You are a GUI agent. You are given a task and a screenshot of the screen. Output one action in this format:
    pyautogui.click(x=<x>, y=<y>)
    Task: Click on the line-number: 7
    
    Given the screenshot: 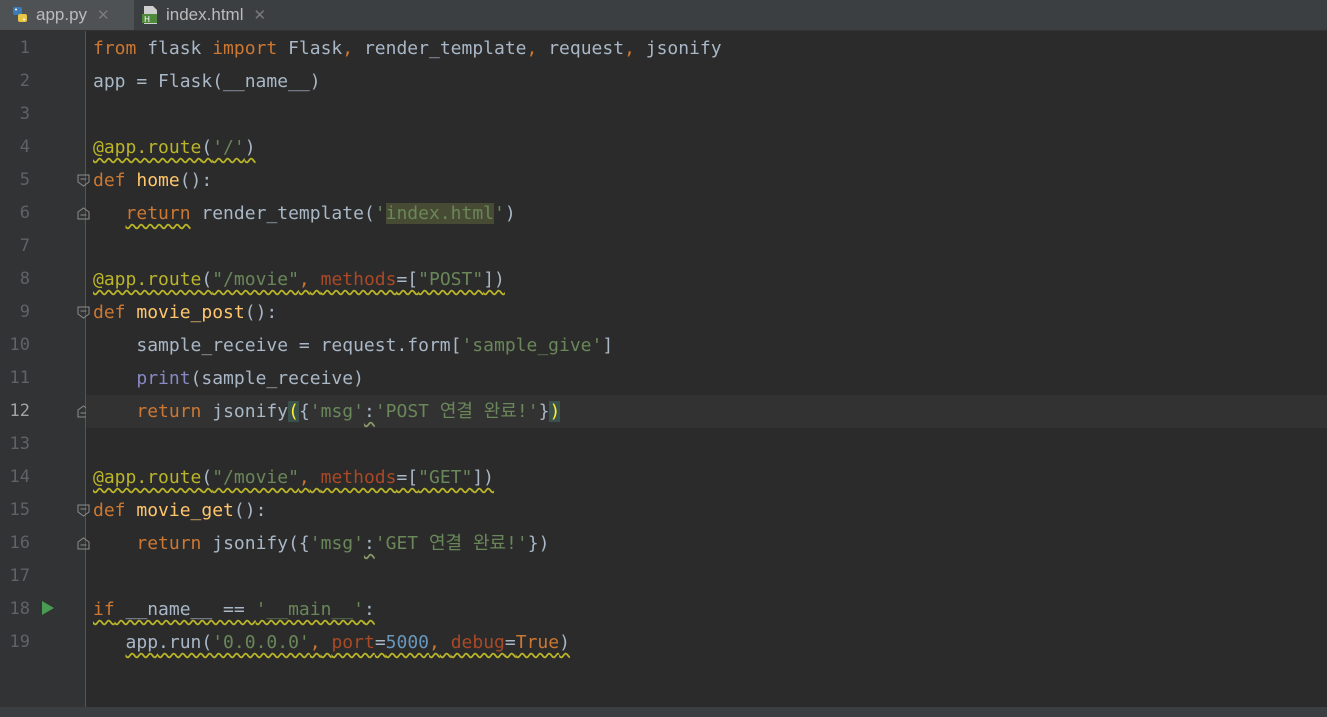 What is the action you would take?
    pyautogui.click(x=24, y=246)
    